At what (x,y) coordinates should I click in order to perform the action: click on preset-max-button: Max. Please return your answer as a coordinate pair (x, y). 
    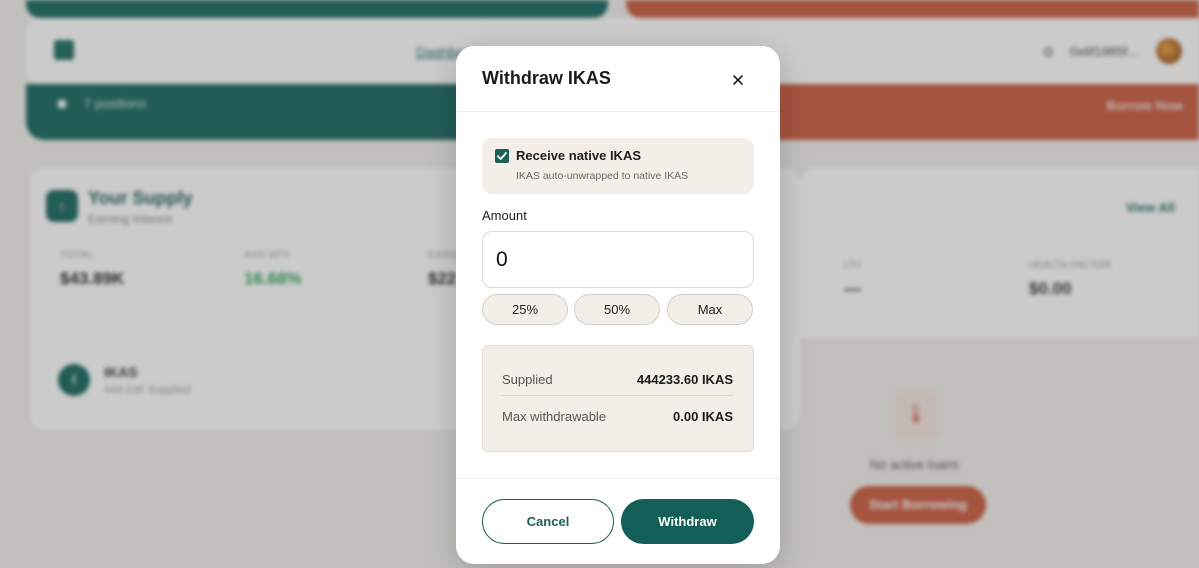
    Looking at the image, I should click on (710, 309).